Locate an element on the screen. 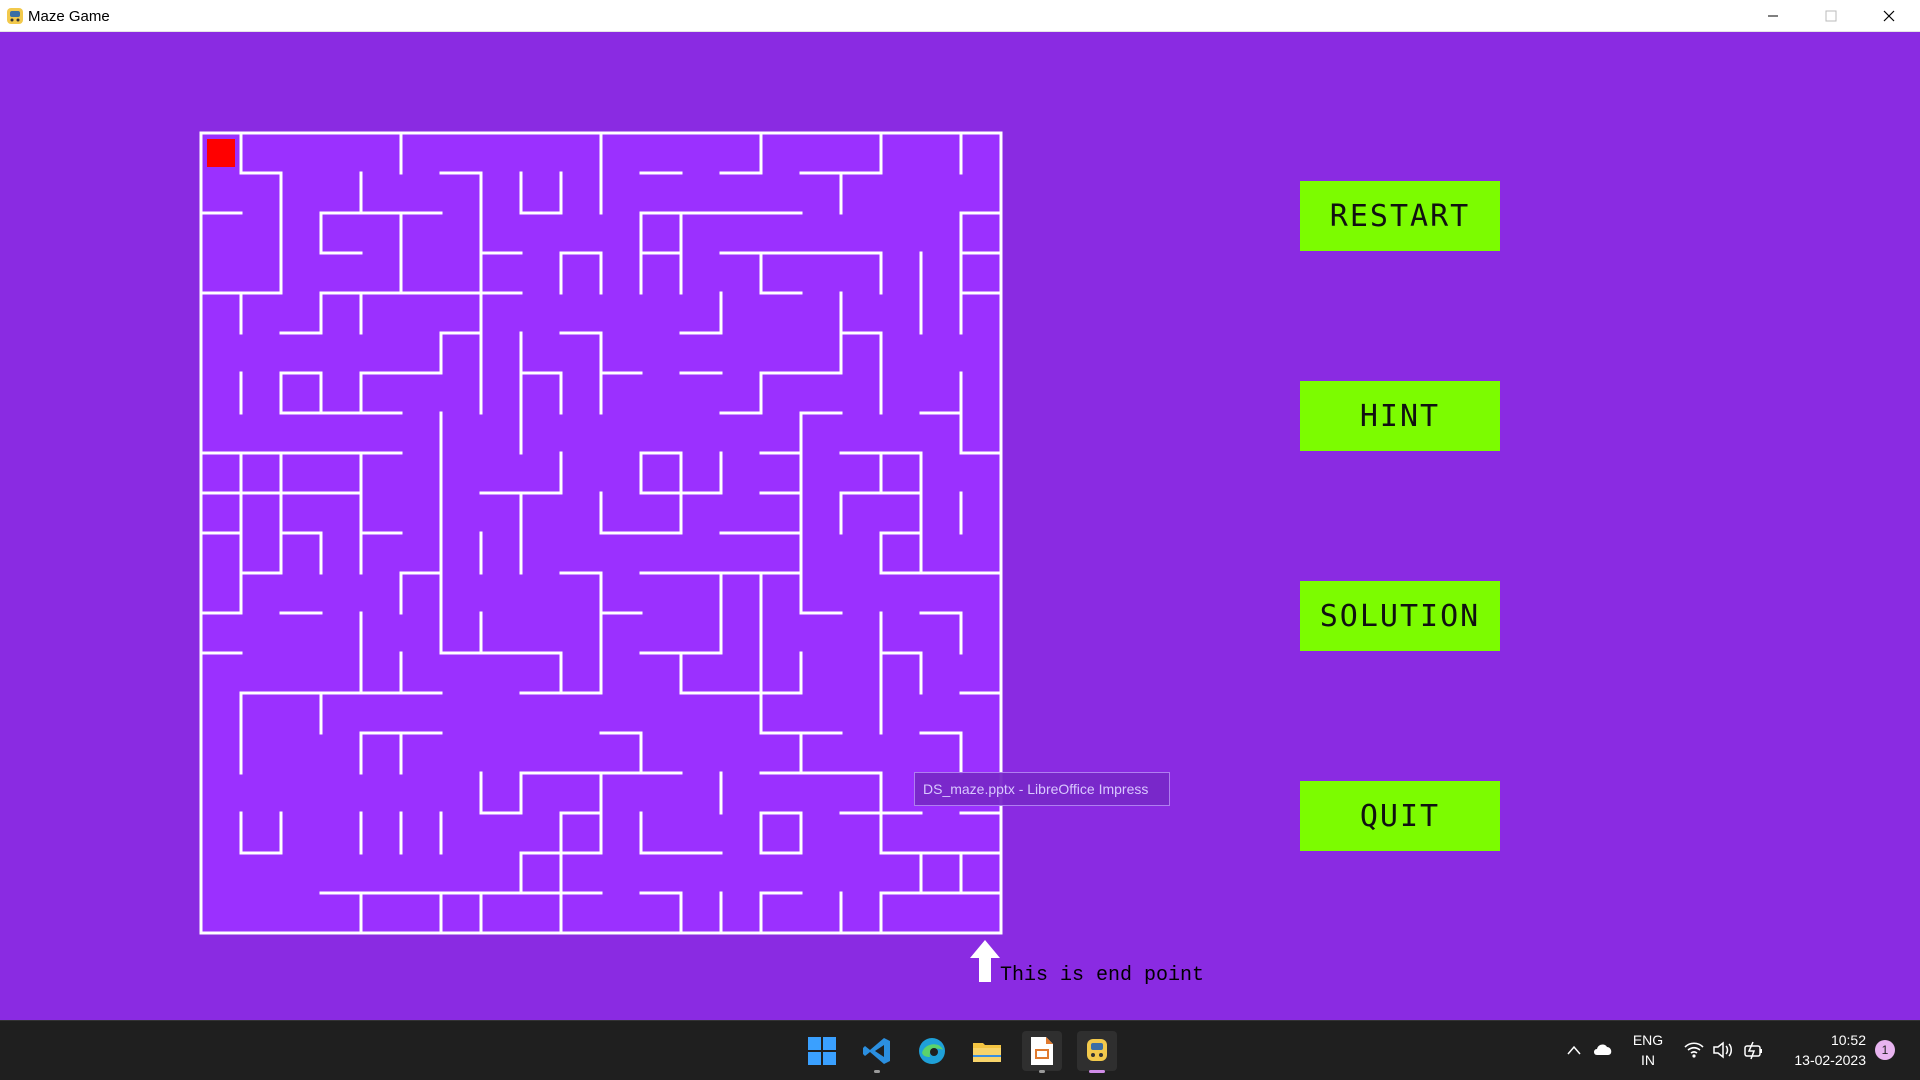 Image resolution: width=1920 pixels, height=1080 pixels. restart-button: RESTART is located at coordinates (1400, 216).